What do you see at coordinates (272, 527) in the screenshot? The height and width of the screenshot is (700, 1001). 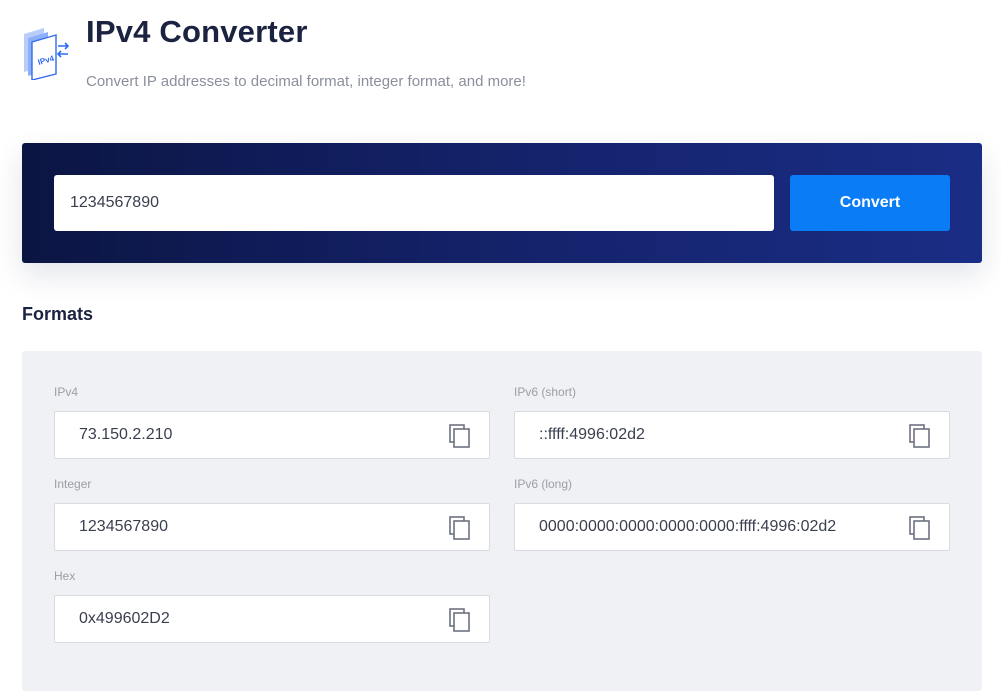 I see `integer-field: 1234567890` at bounding box center [272, 527].